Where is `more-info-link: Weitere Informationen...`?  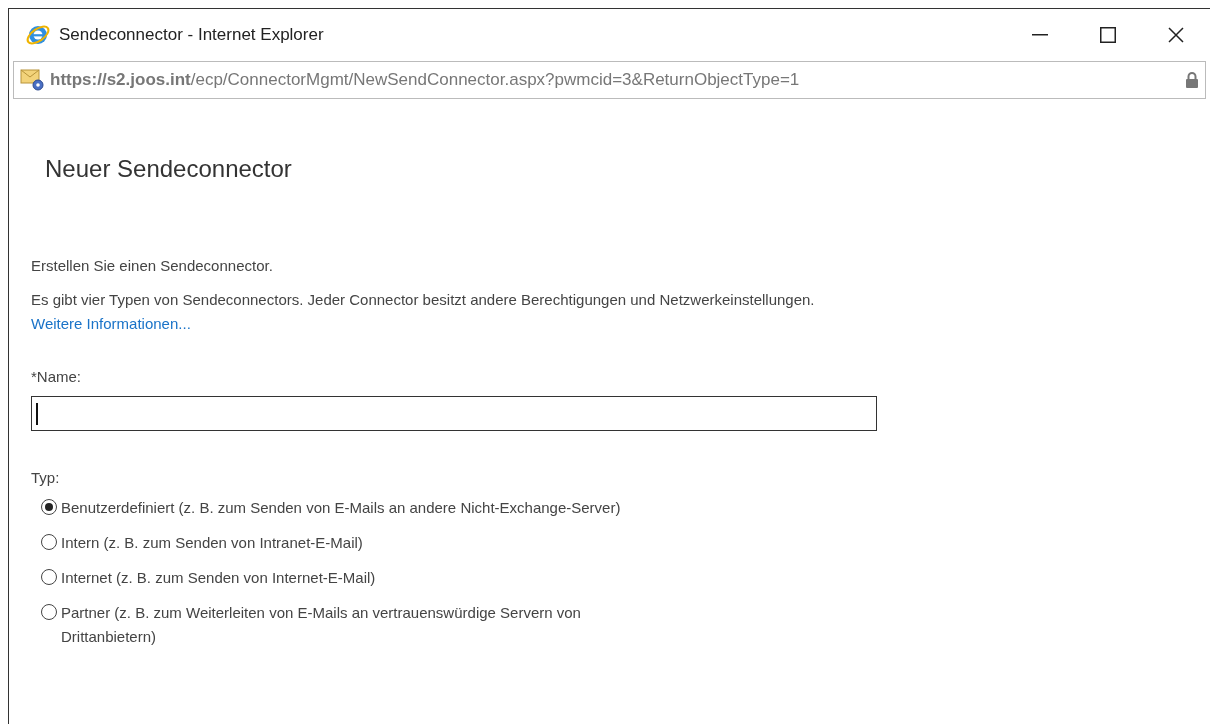
more-info-link: Weitere Informationen... is located at coordinates (111, 323).